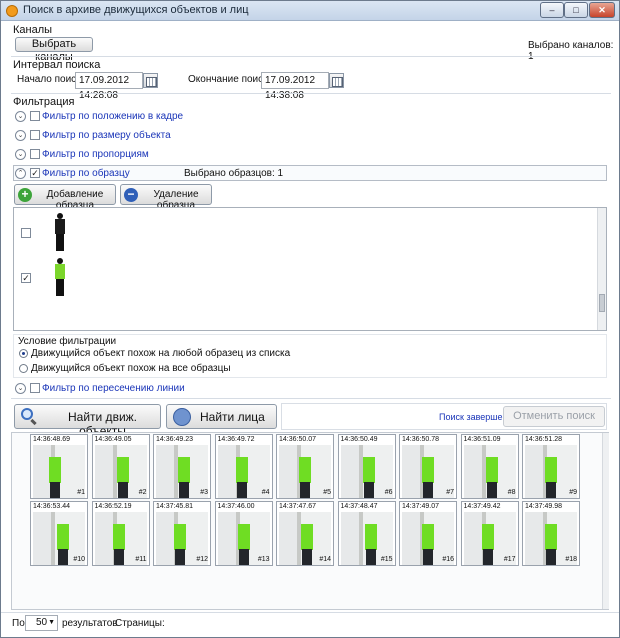 This screenshot has width=620, height=638. Describe the element at coordinates (428, 533) in the screenshot. I see `result-thumbnail: 14:37:49.07 #16` at that location.